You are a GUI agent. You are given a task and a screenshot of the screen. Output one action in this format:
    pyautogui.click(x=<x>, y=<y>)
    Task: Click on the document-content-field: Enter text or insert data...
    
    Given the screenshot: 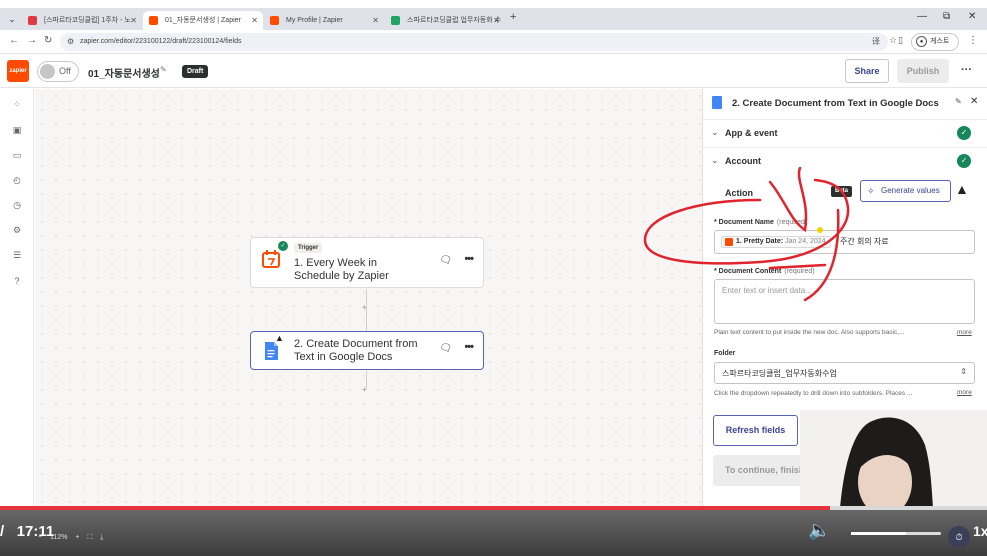 What is the action you would take?
    pyautogui.click(x=844, y=301)
    